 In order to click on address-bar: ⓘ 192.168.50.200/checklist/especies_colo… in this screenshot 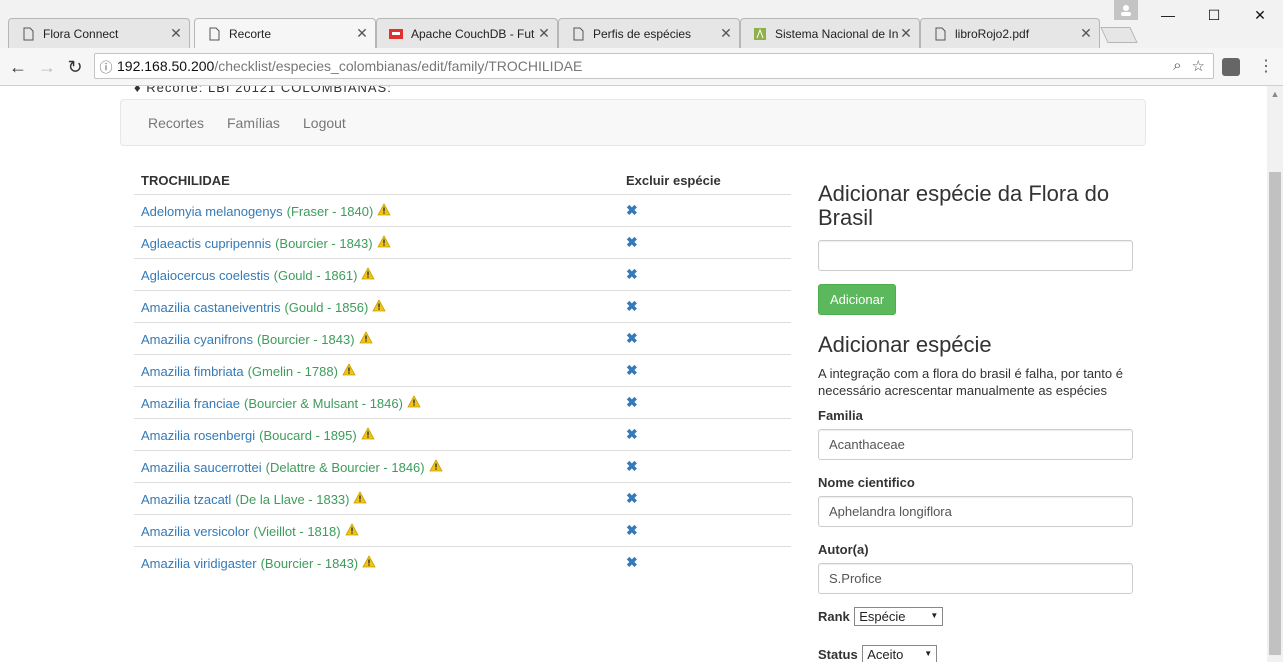, I will do `click(654, 66)`.